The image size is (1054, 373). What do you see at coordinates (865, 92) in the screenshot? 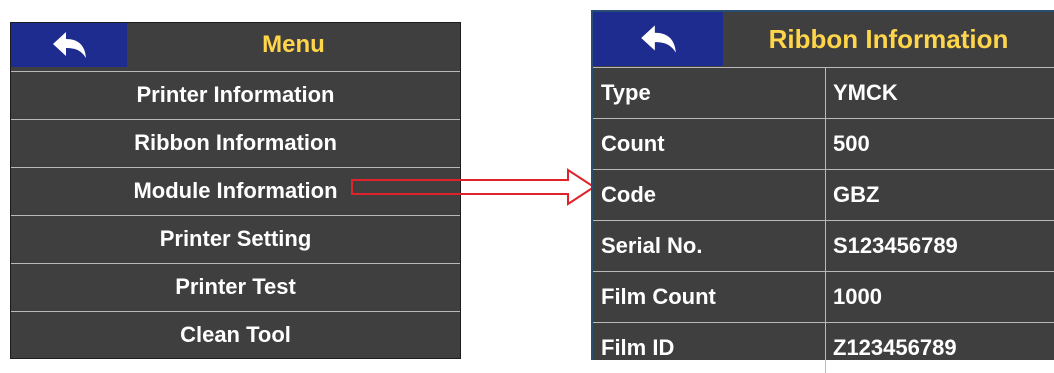
I see `info-value: YMCK` at bounding box center [865, 92].